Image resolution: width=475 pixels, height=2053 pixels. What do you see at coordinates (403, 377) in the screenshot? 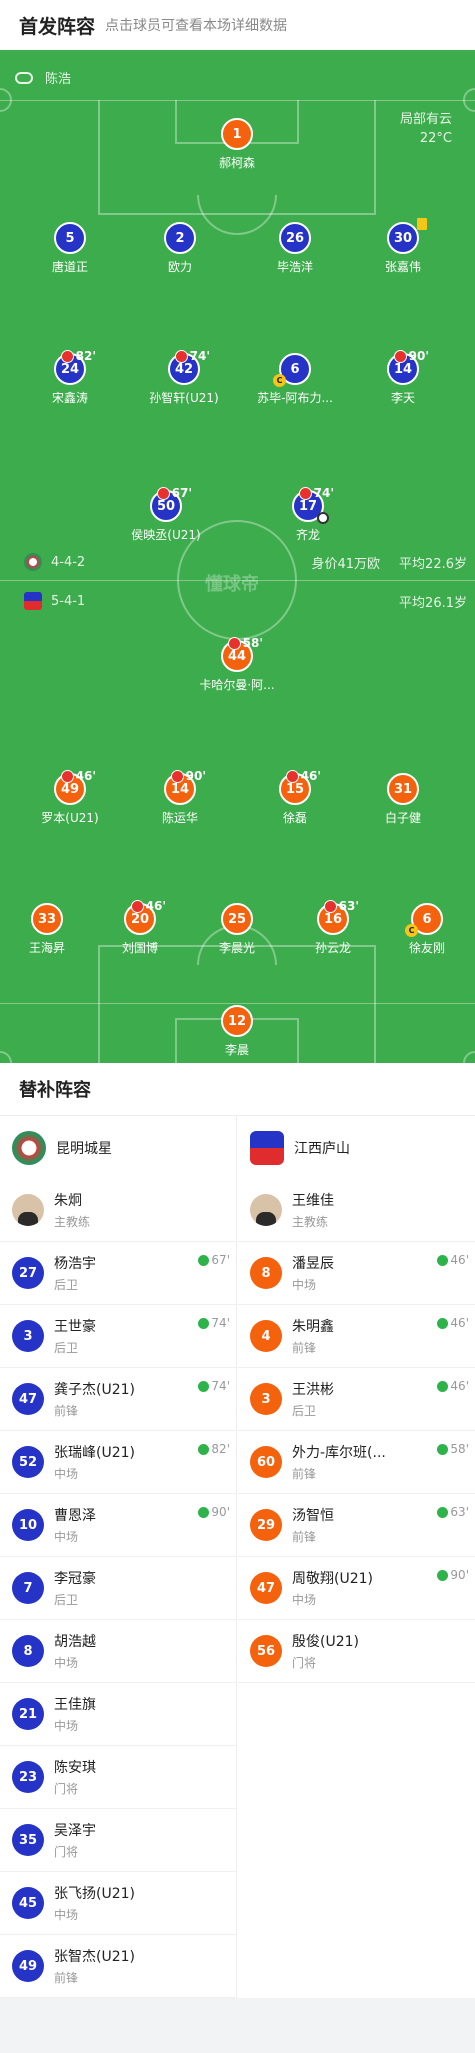
I see `home-player: 14 90' 李天` at bounding box center [403, 377].